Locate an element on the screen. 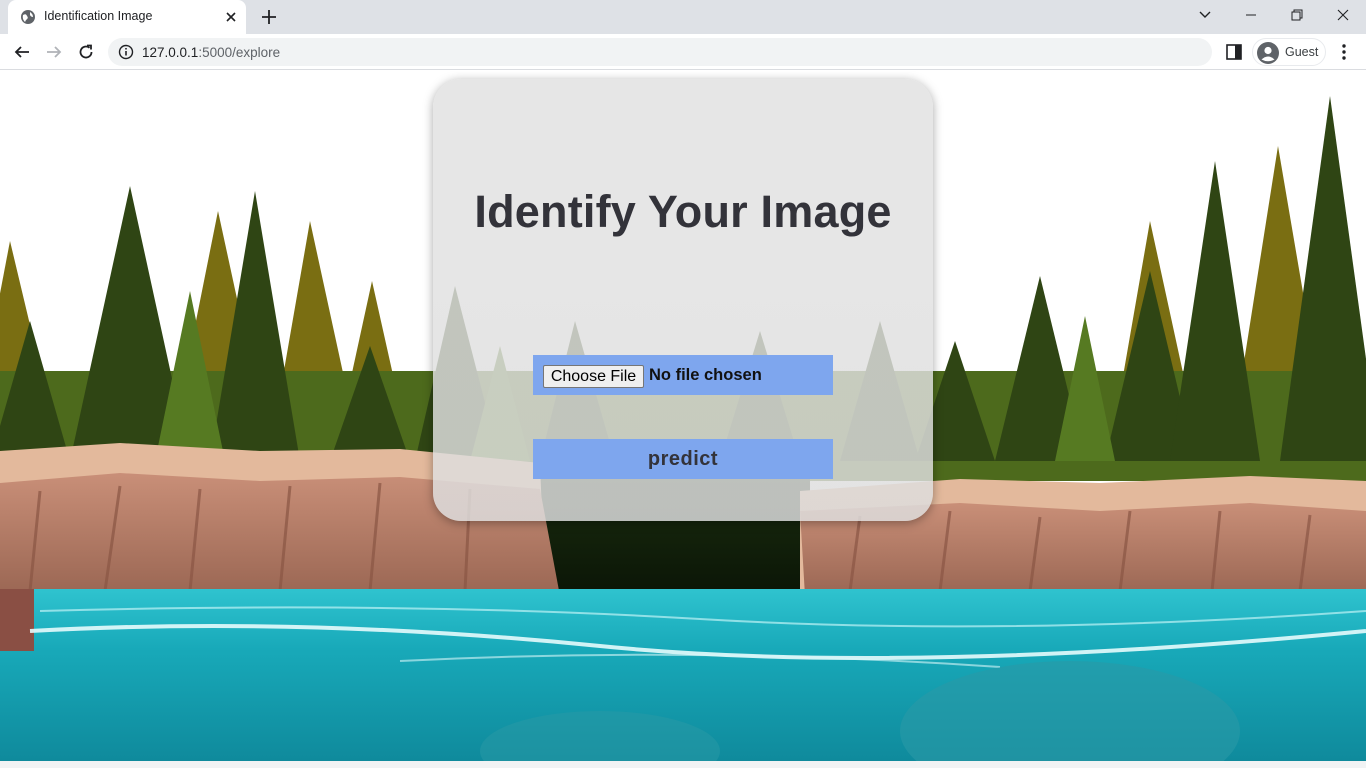  avatar-icon is located at coordinates (1268, 53).